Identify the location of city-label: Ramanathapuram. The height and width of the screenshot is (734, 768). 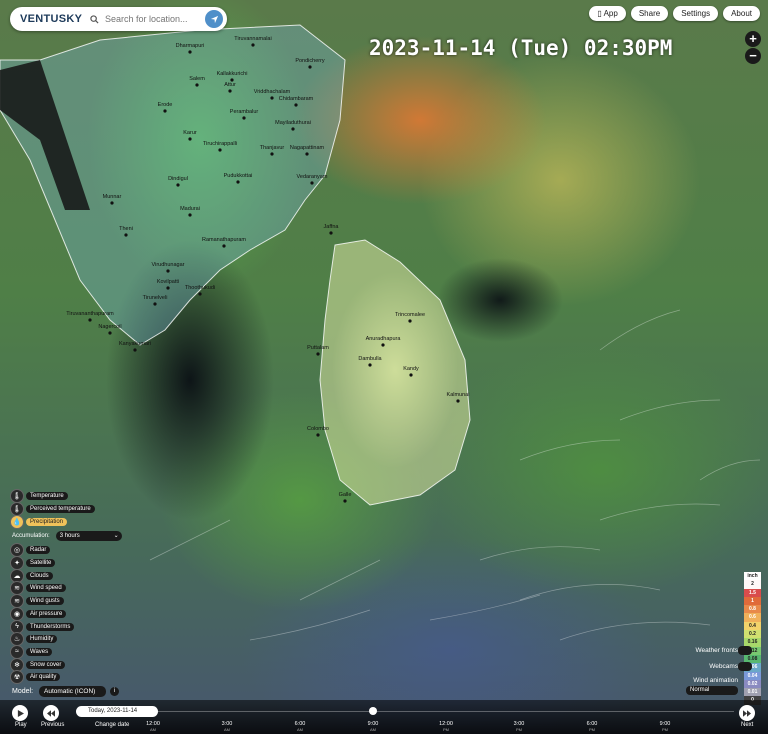
(224, 240).